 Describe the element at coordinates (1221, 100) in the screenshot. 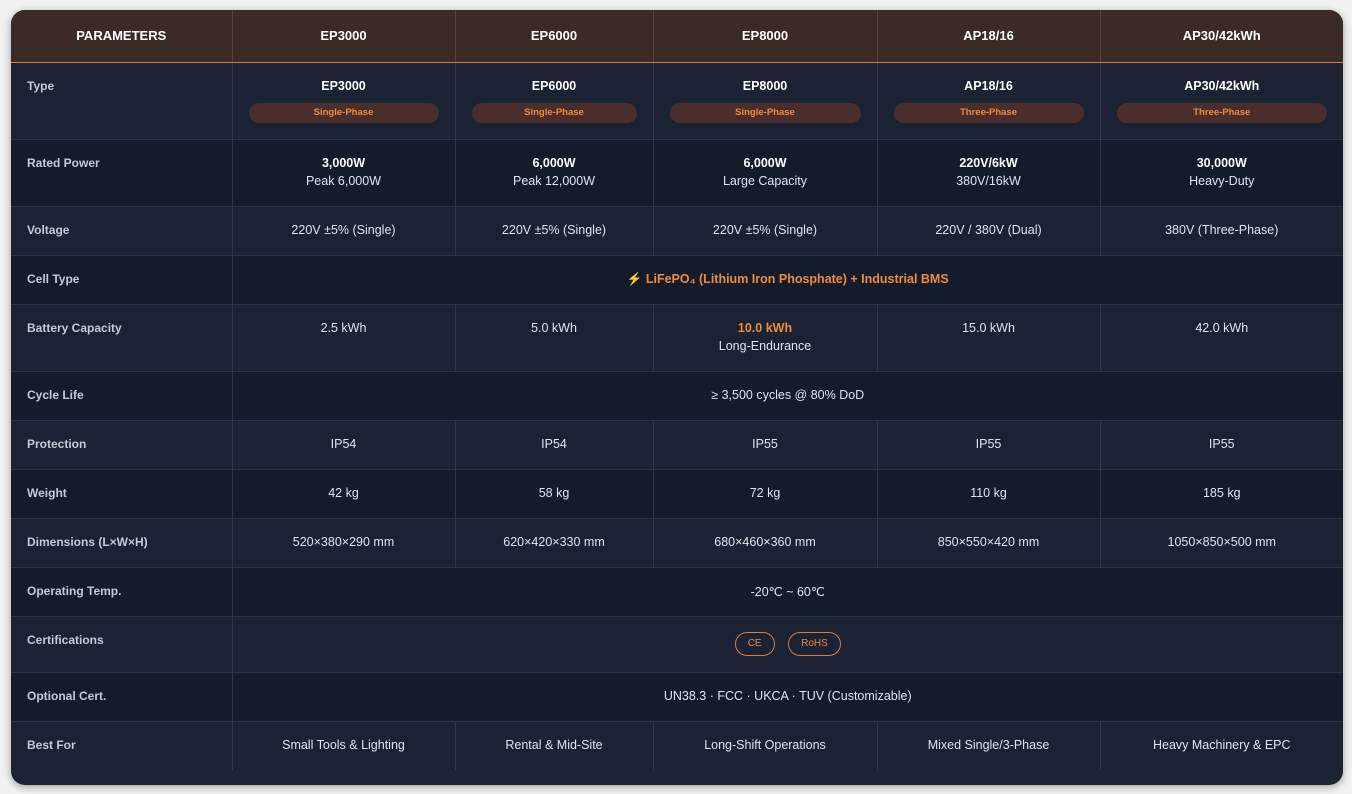

I see `type-cell: AP30/42kWh Three-Phase` at that location.